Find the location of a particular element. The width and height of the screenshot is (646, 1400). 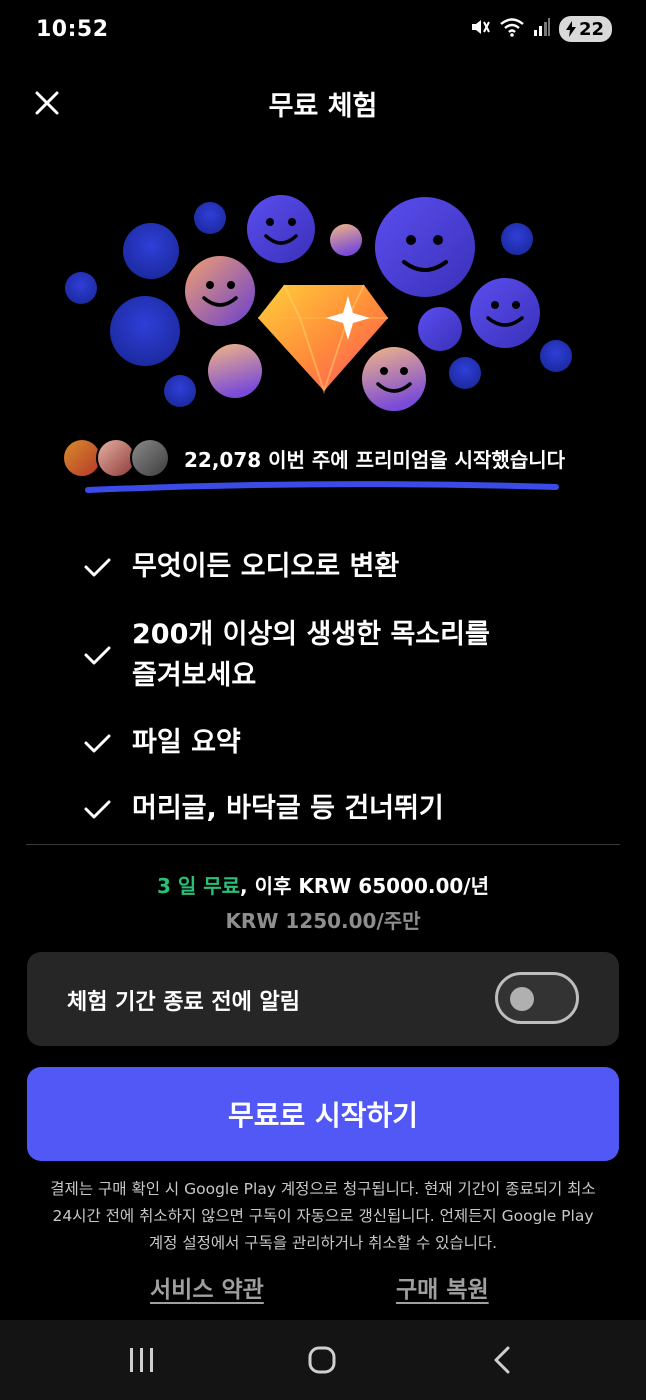

signal-icon is located at coordinates (542, 29).